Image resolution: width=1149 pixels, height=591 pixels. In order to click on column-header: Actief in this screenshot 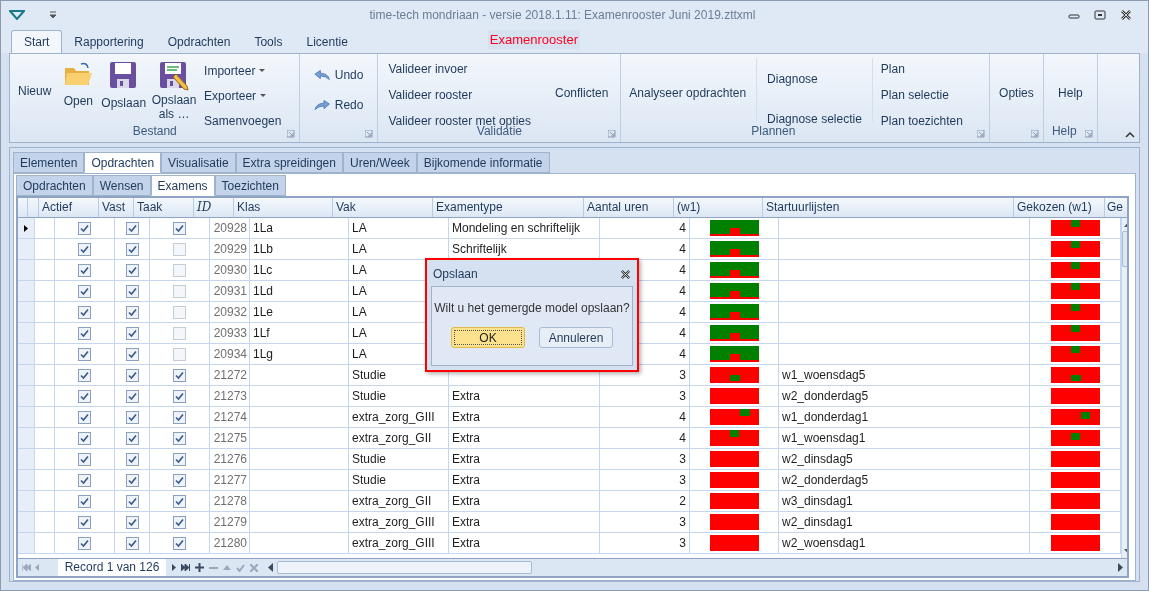, I will do `click(69, 207)`.